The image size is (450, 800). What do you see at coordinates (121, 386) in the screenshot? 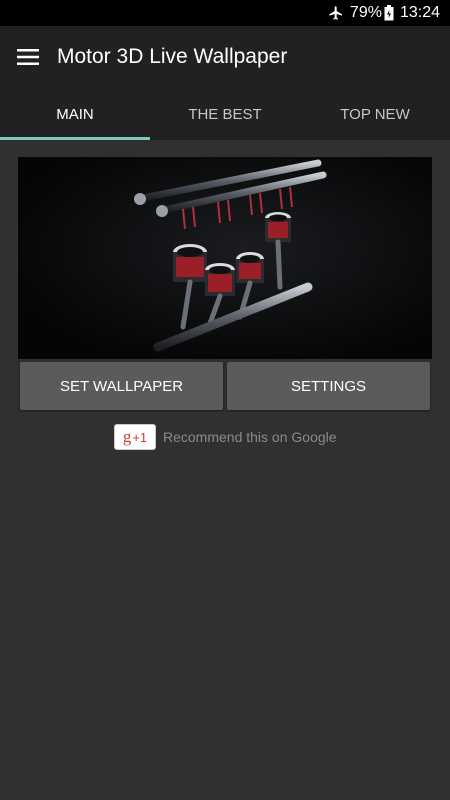
I see `set-wallpaper-button: SET WALLPAPER` at bounding box center [121, 386].